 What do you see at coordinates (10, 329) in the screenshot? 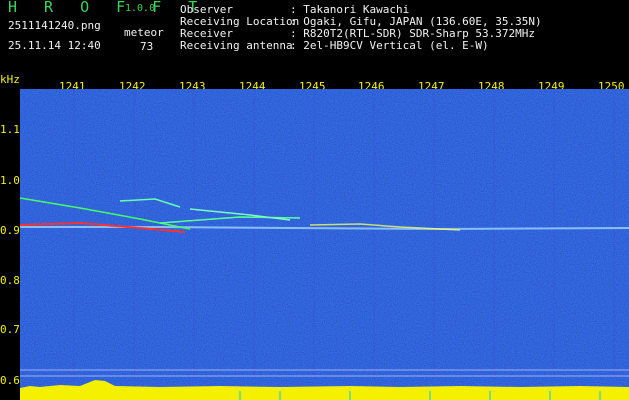
I see `y-tick-label: 0.7` at bounding box center [10, 329].